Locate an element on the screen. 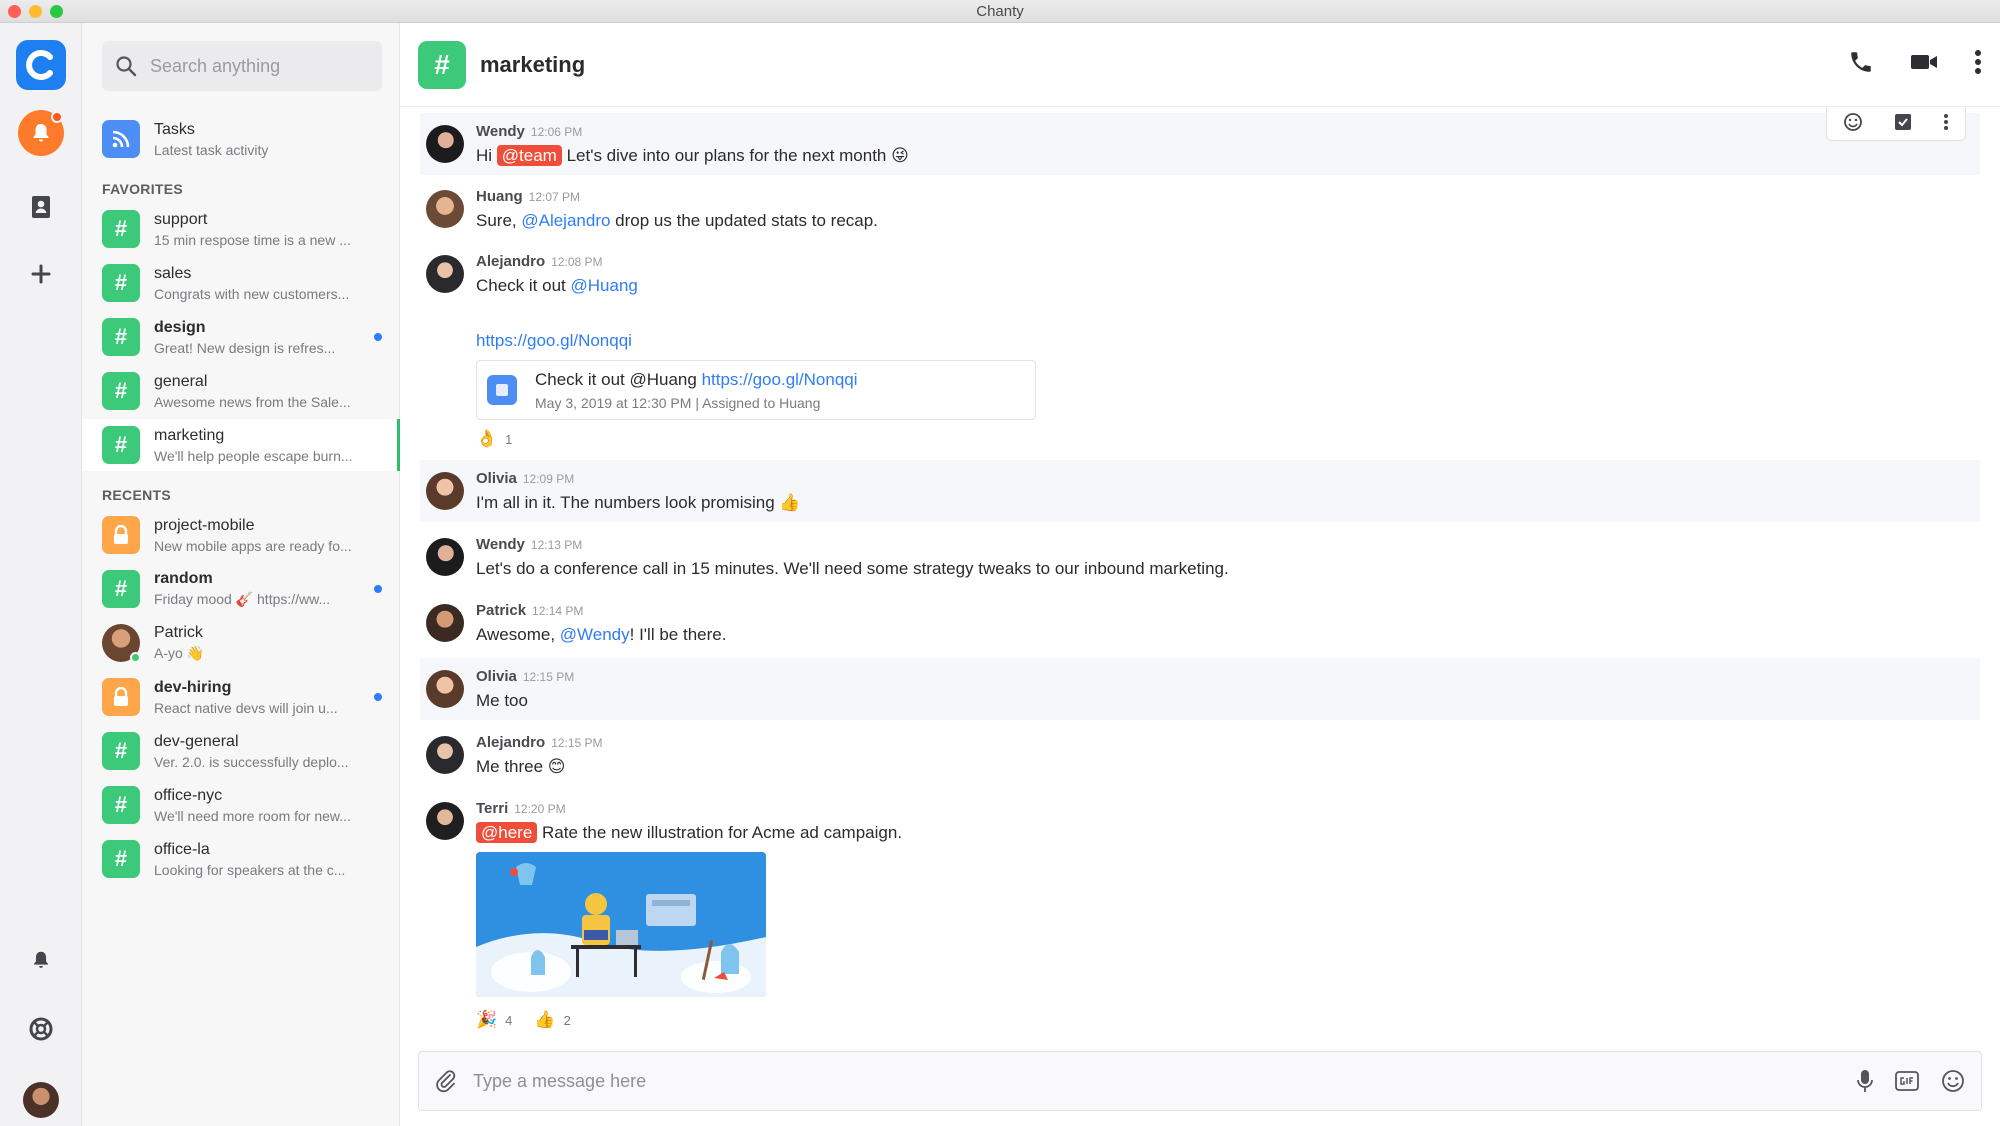  window-titlebar: Chanty is located at coordinates (1000, 11).